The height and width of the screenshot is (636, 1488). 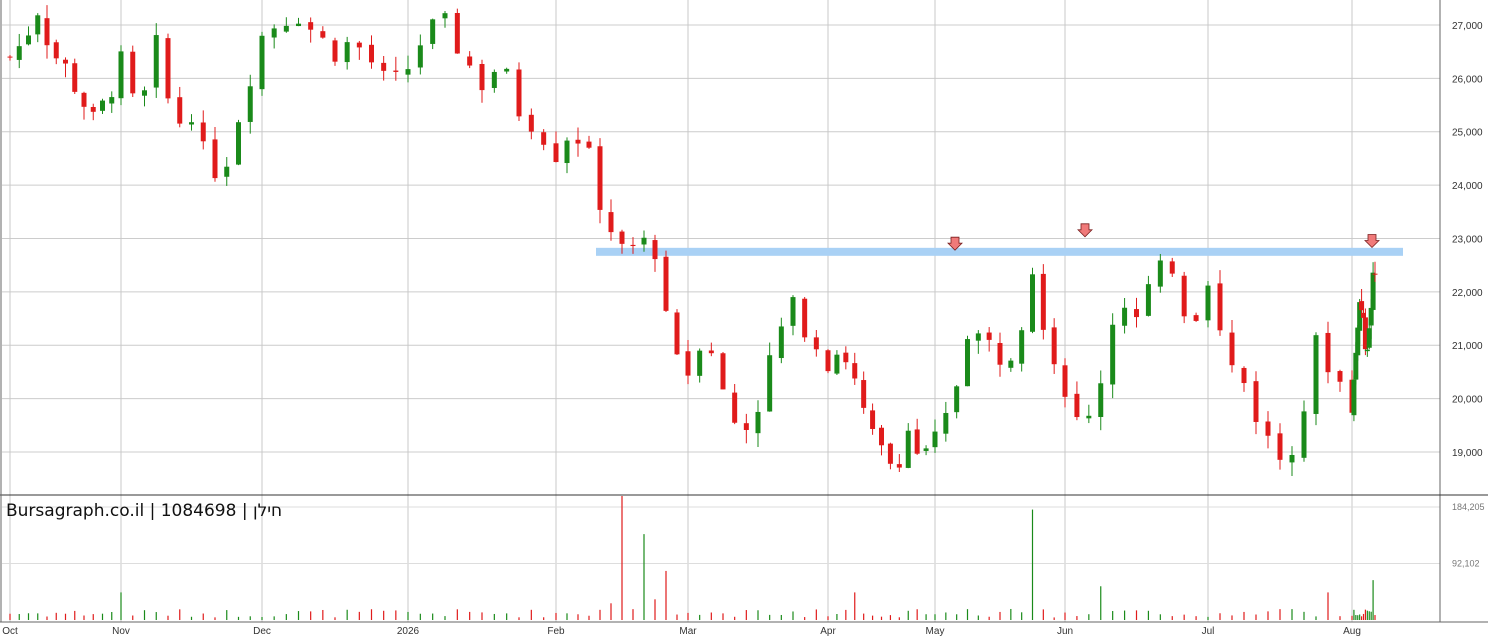 What do you see at coordinates (1467, 293) in the screenshot?
I see `y-tick-label: 22,000` at bounding box center [1467, 293].